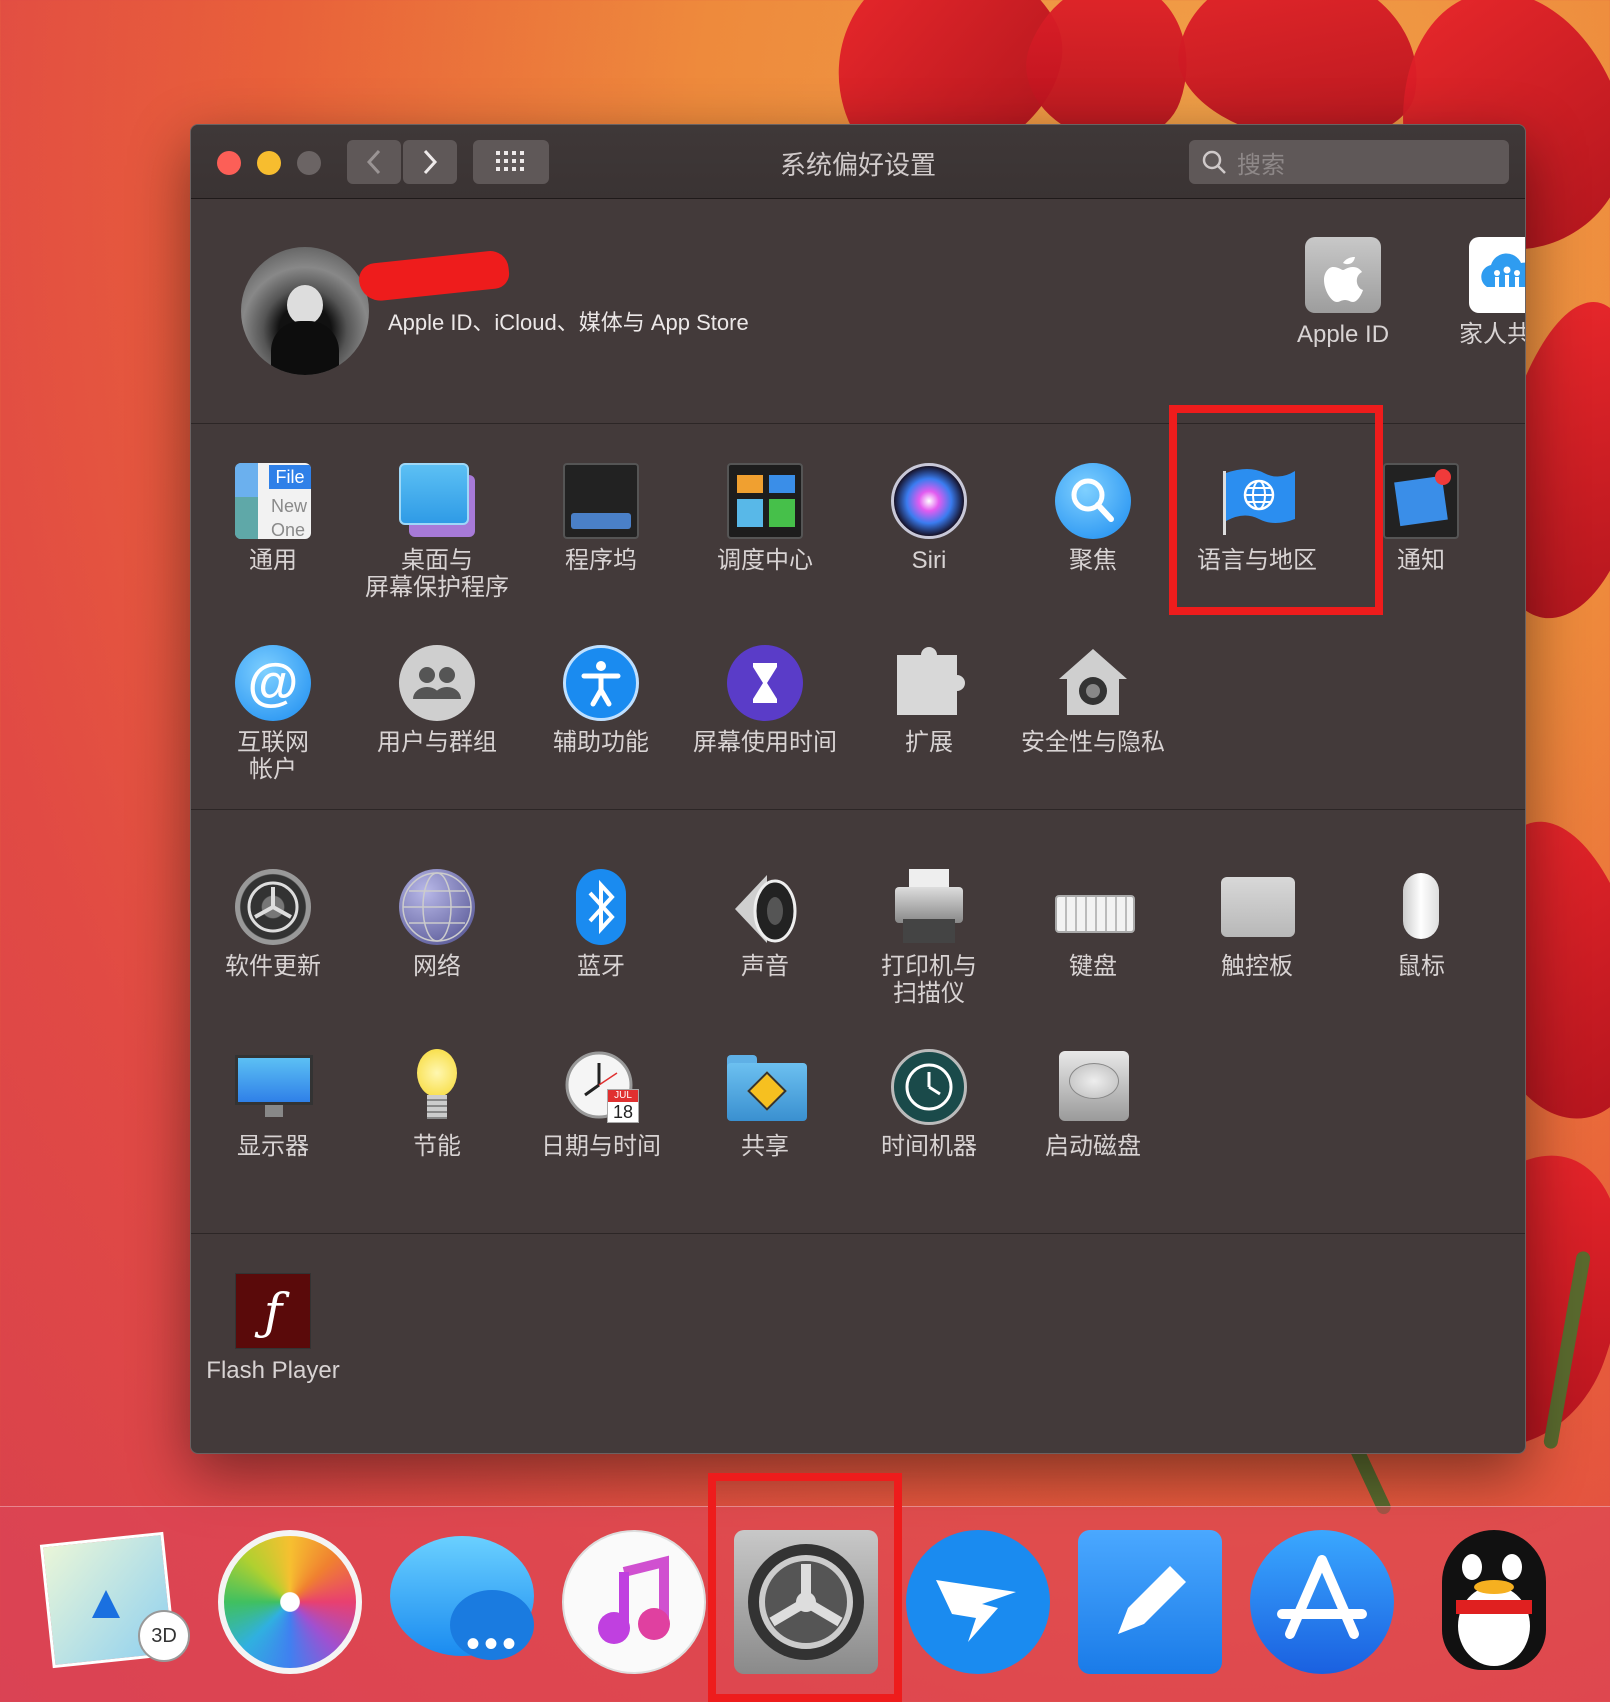  I want to click on time-machine-icon, so click(929, 1087).